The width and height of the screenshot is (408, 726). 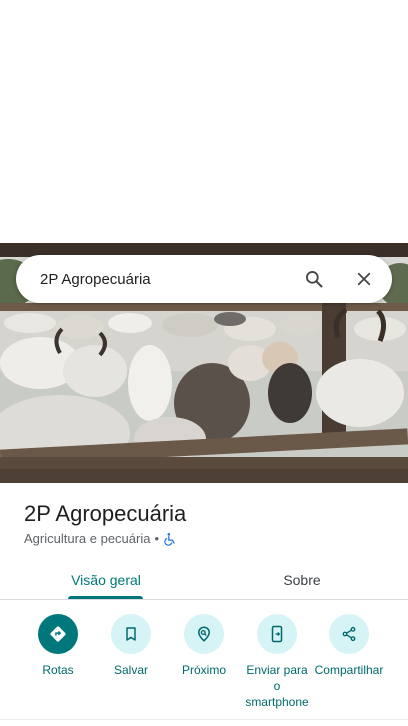 I want to click on place-title: 2P Agropecuária, so click(x=105, y=513).